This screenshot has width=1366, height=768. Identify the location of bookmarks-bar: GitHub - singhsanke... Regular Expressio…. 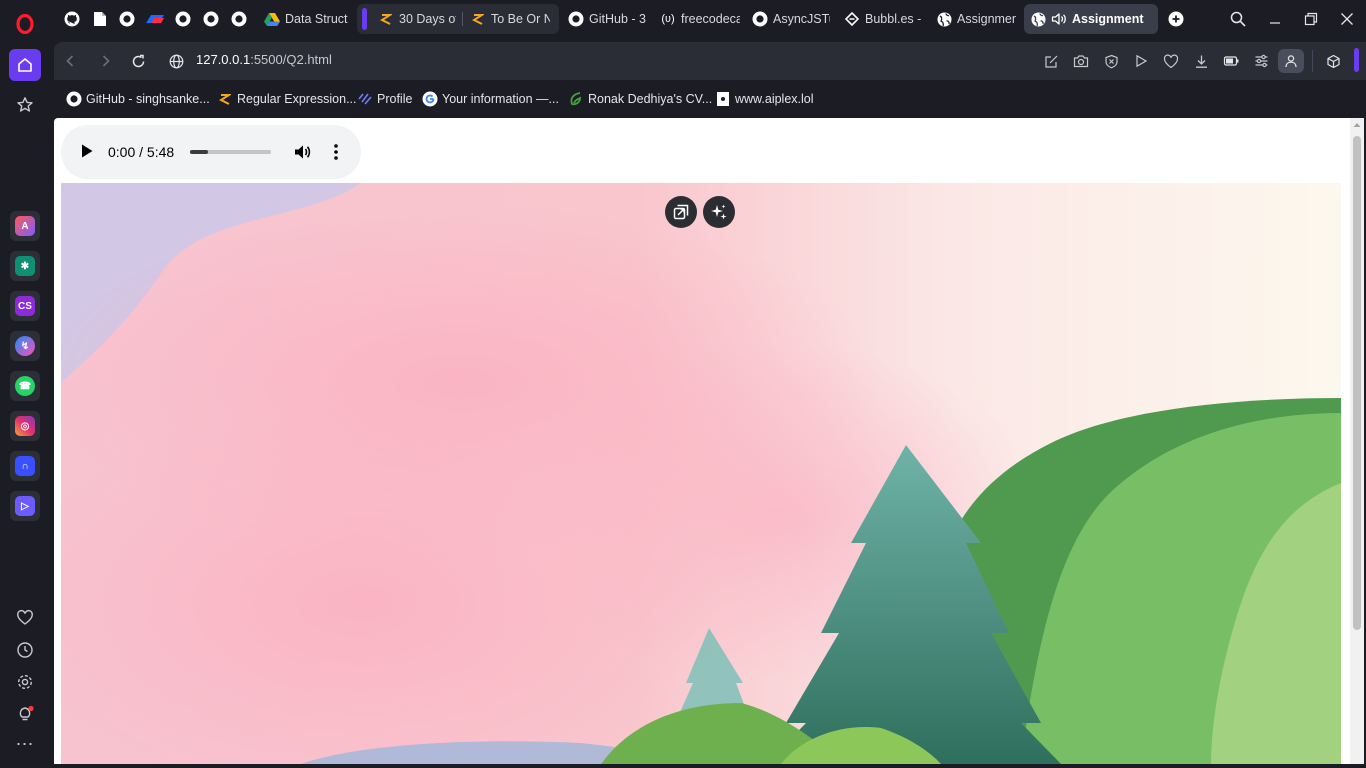
(710, 98).